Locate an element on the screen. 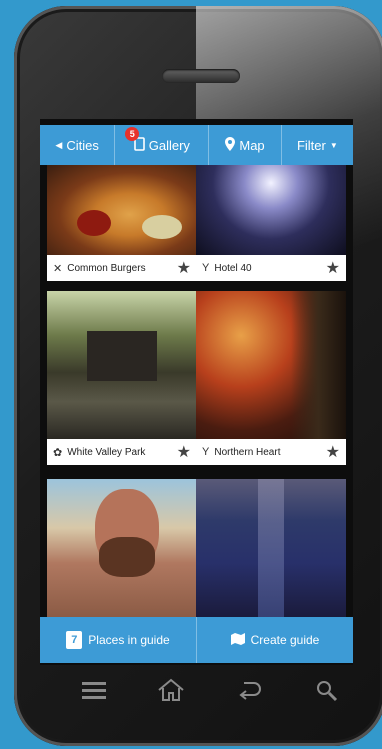  place-caption: ✕ Common Burgers ★ is located at coordinates (122, 268).